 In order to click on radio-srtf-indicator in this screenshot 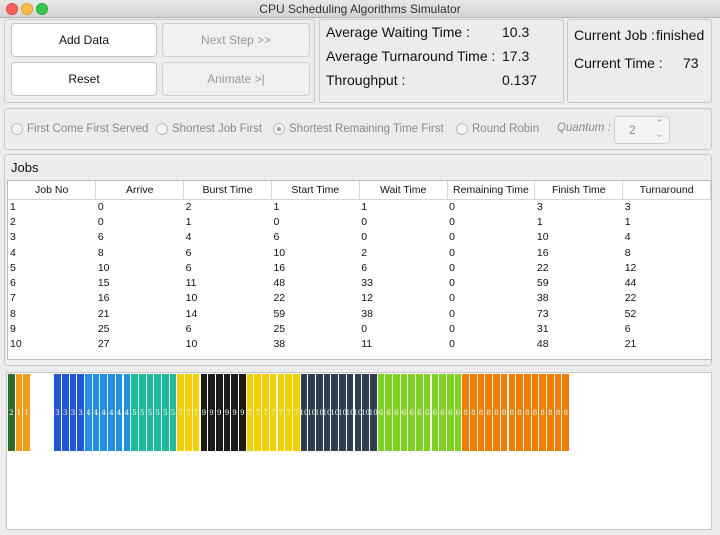, I will do `click(279, 129)`.